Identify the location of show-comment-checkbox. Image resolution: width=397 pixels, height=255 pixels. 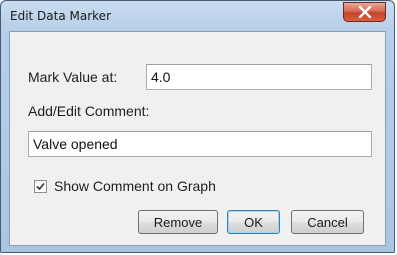
(40, 186).